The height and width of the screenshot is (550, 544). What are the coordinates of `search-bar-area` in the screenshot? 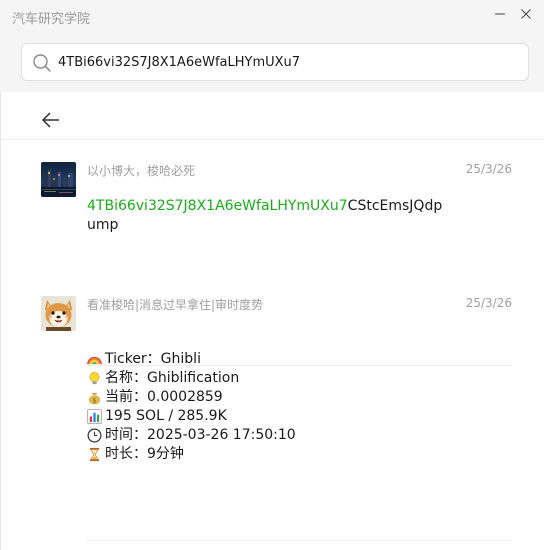 It's located at (272, 63).